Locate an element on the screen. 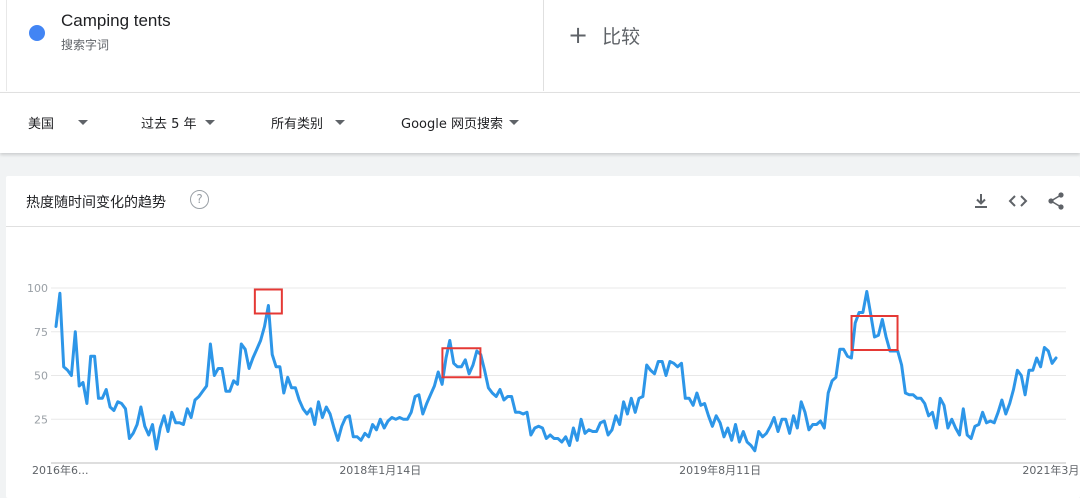  x-tick-label: 2018年1月14日 is located at coordinates (380, 470).